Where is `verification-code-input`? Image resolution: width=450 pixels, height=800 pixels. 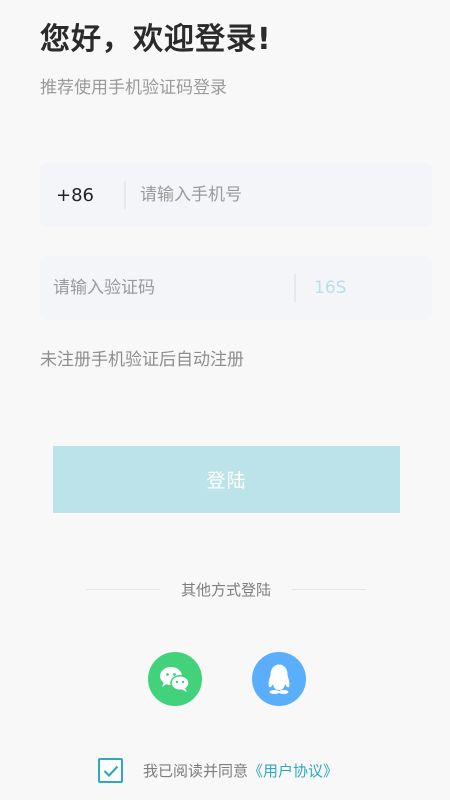
verification-code-input is located at coordinates (167, 288).